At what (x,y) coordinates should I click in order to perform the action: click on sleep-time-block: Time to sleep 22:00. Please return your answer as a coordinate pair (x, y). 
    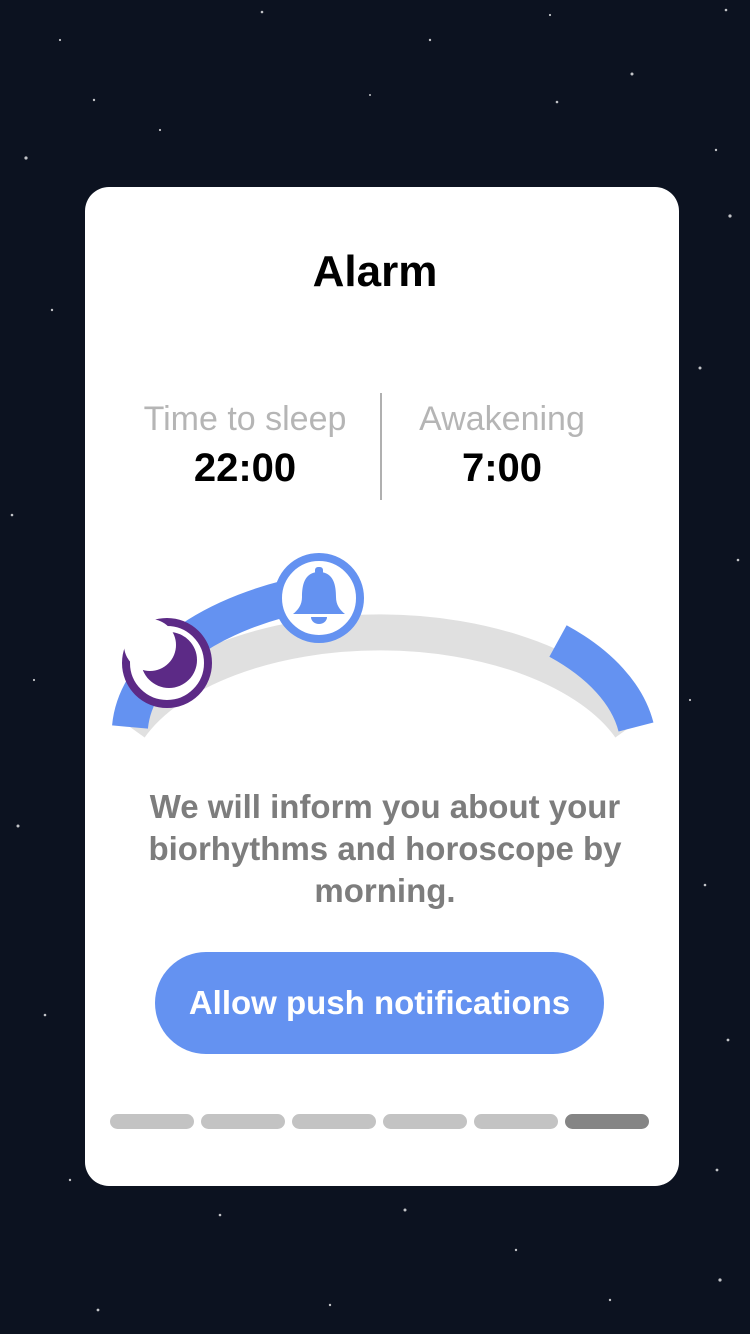
    Looking at the image, I should click on (245, 447).